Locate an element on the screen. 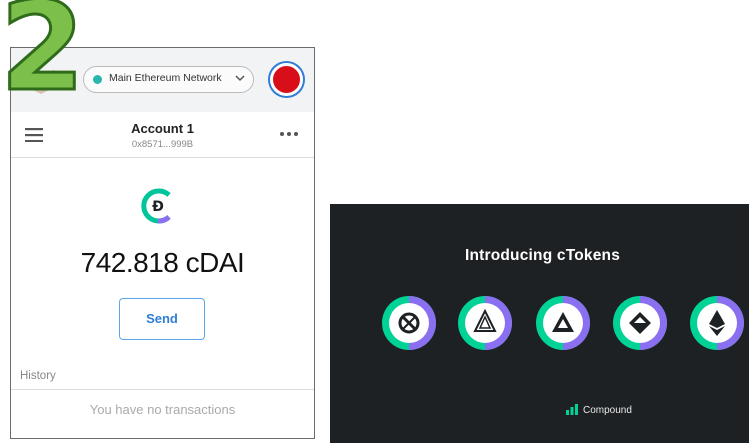  ctoken-bat-icon is located at coordinates (563, 323).